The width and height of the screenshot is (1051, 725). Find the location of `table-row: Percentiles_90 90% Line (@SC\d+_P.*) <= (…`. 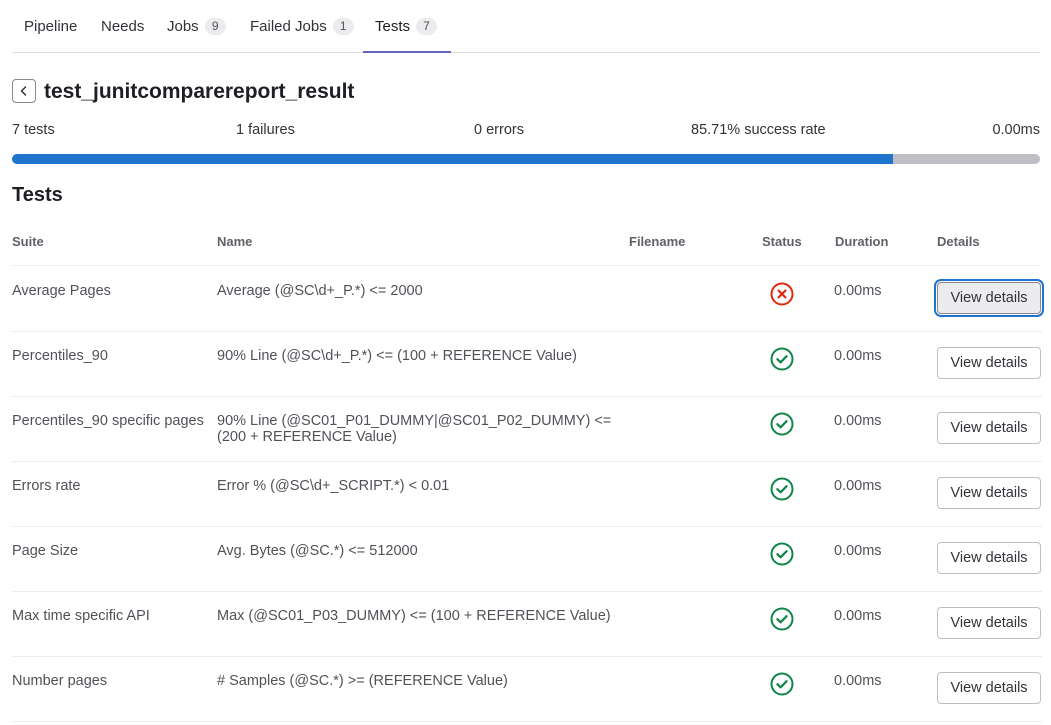

table-row: Percentiles_90 90% Line (@SC\d+_P.*) <= (… is located at coordinates (527, 364).